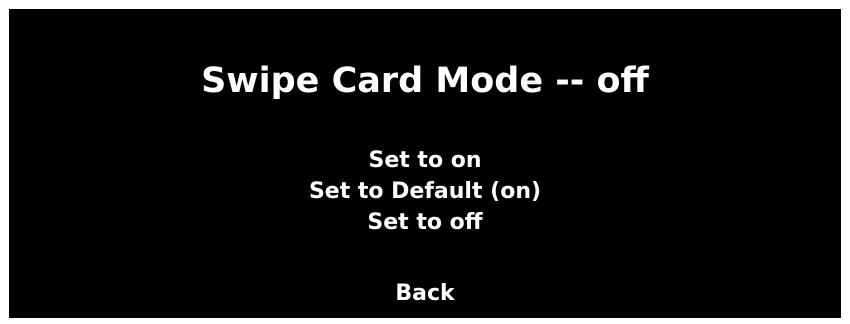 This screenshot has height=324, width=850. I want to click on set-to-default-option: Set to Default (on), so click(425, 191).